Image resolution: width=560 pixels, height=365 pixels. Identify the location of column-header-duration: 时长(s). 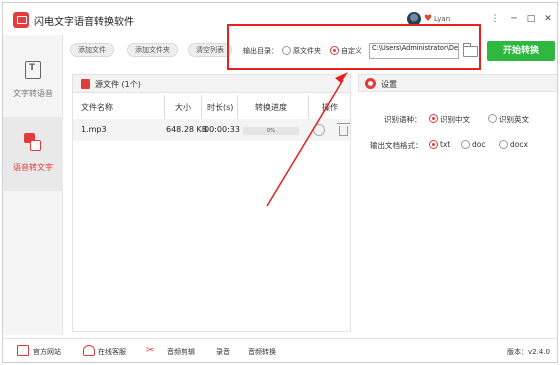
(220, 107).